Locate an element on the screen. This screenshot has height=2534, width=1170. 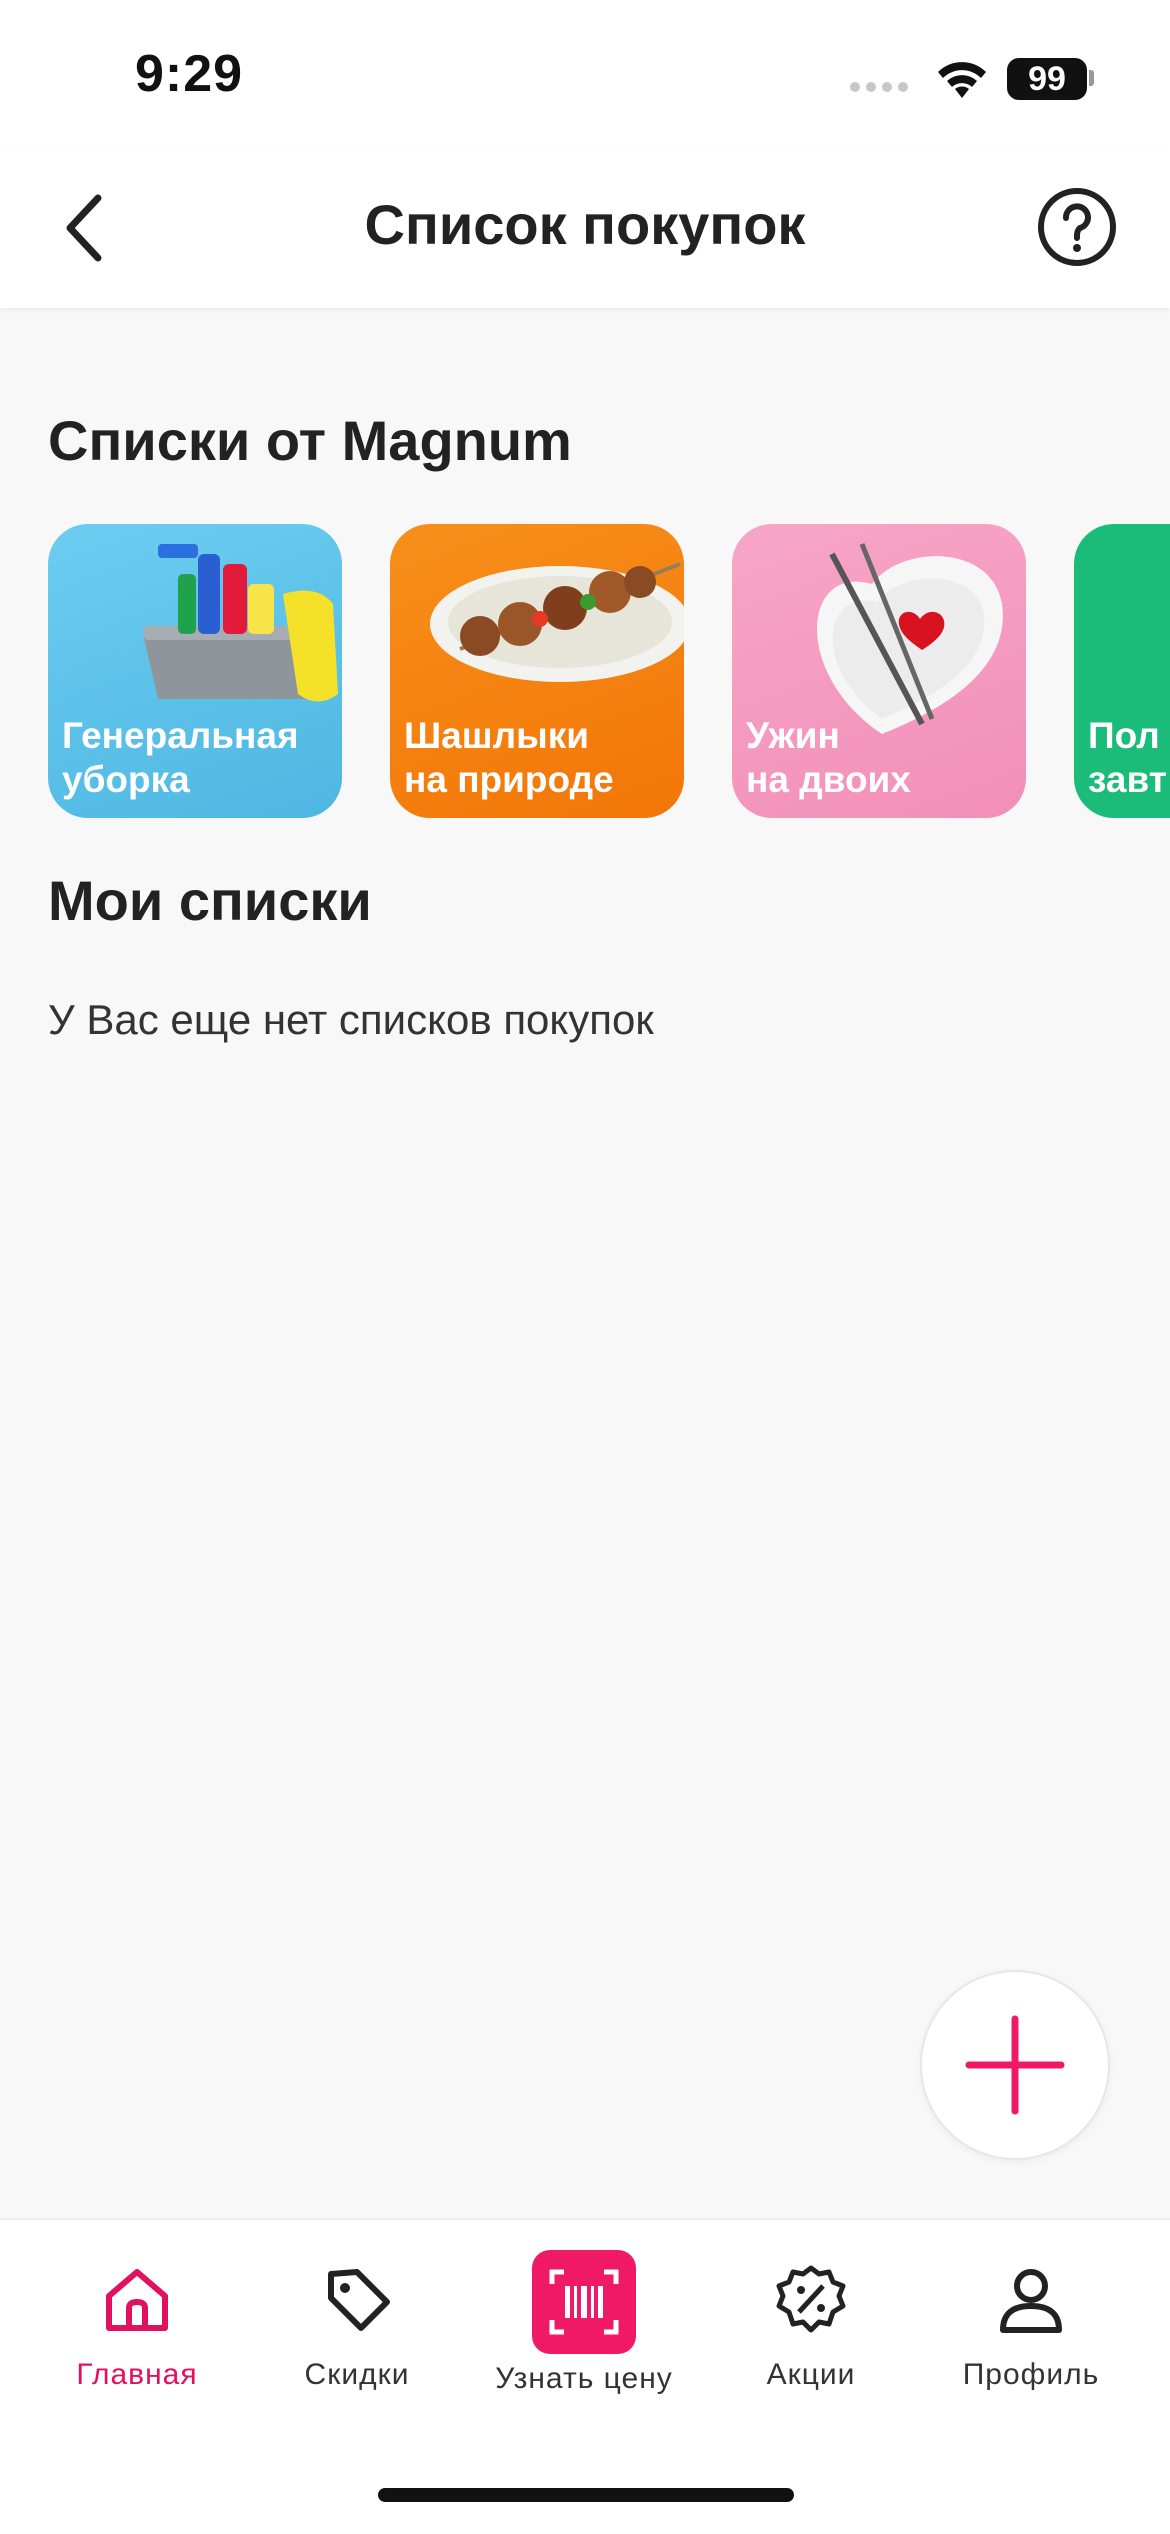
help-icon is located at coordinates (1077, 227).